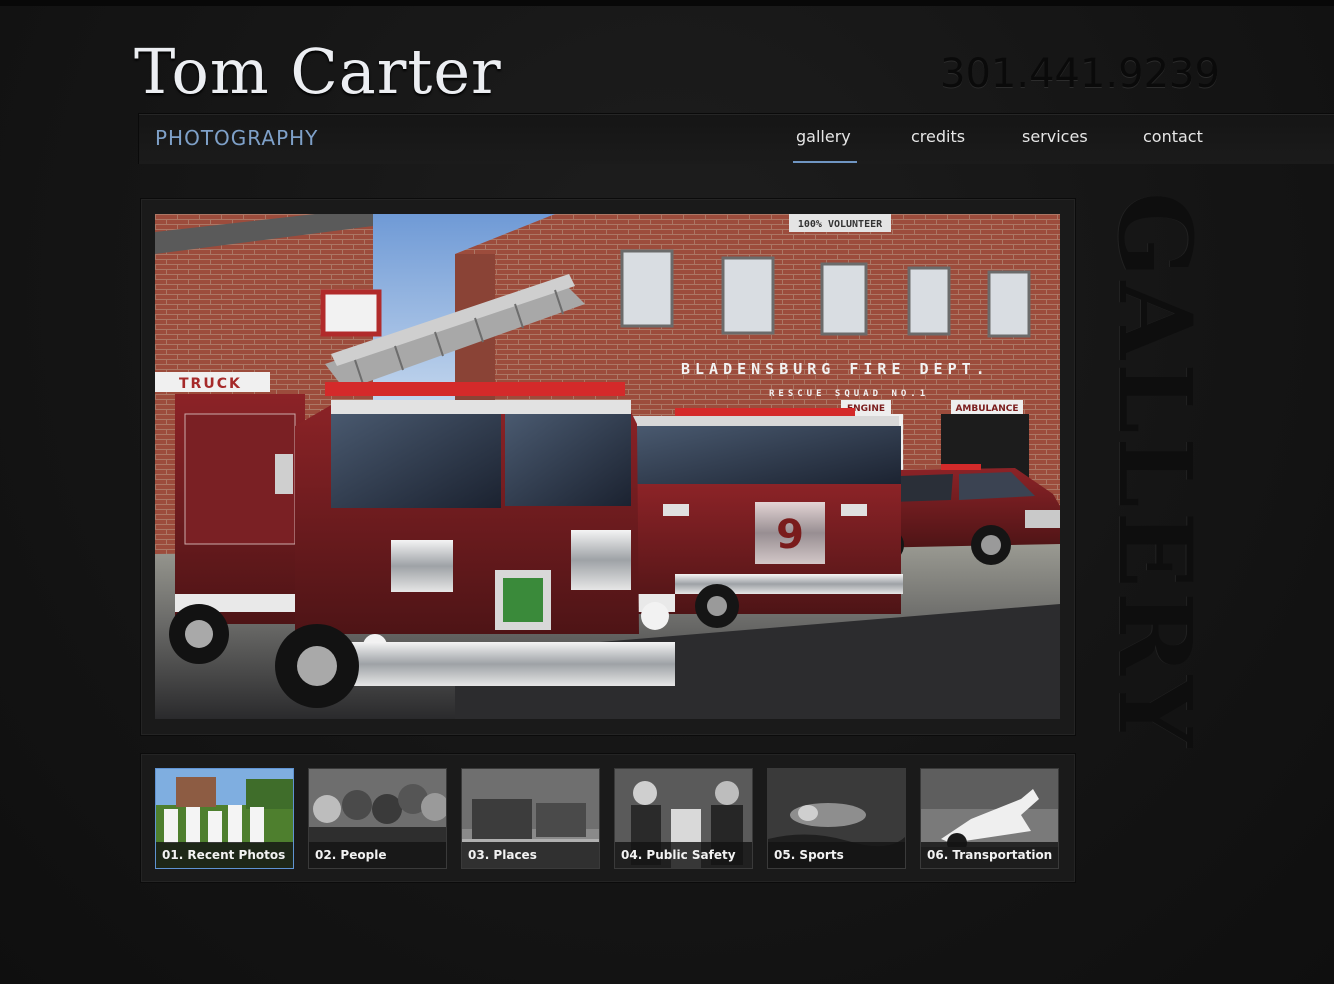 The image size is (1334, 984). I want to click on thumb-public-safety: 04. Public Safety, so click(683, 818).